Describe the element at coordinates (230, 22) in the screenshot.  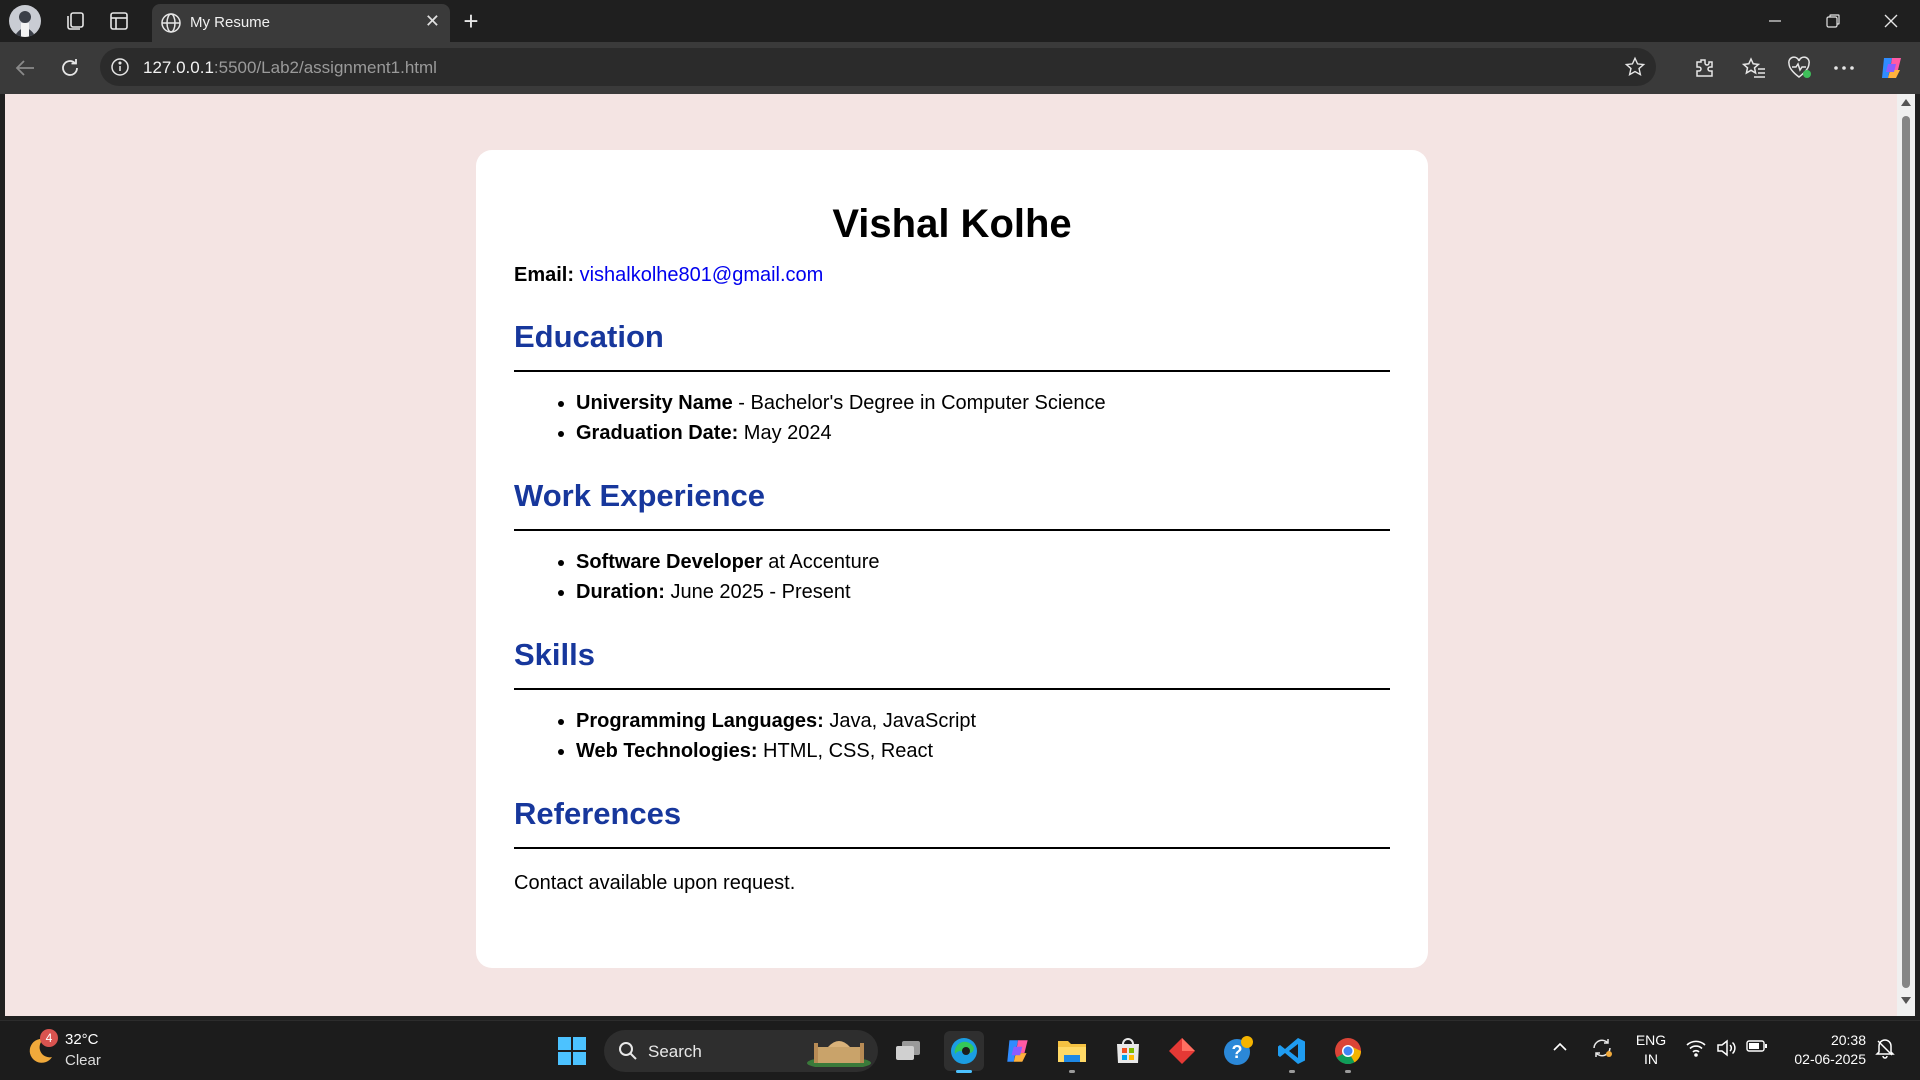
I see `tab-title: My Resume` at that location.